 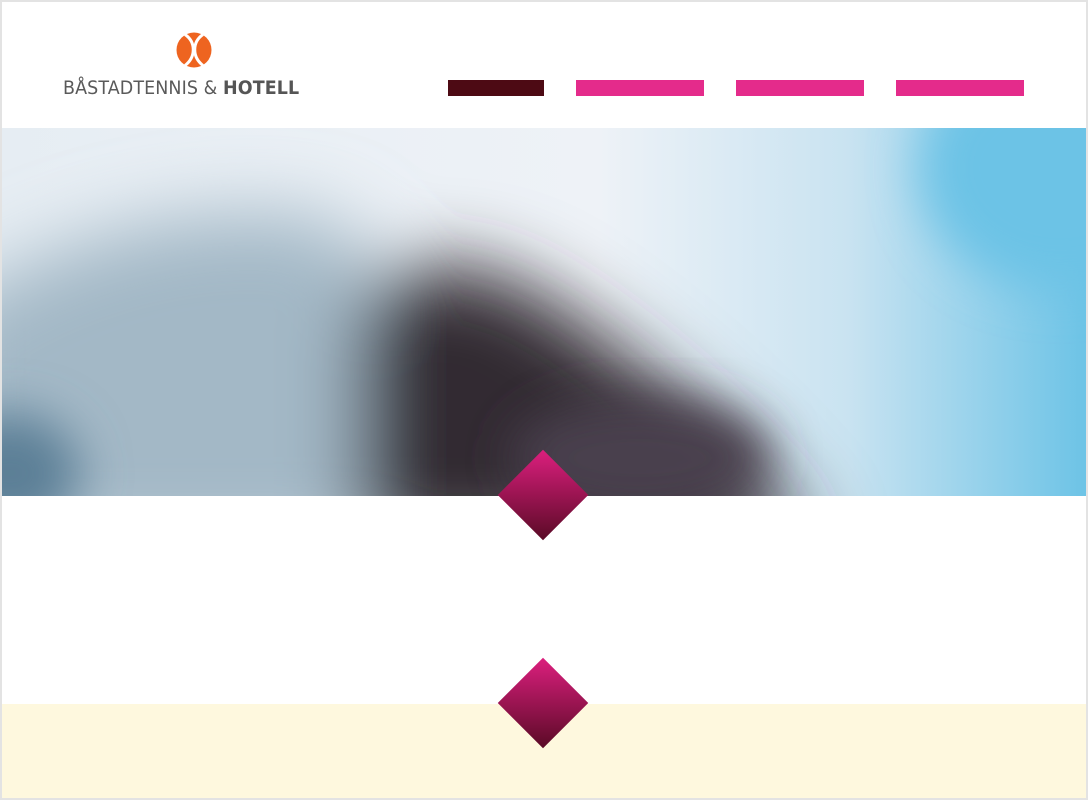 I want to click on brand-name: BÅSTADTENNIS & HOTELL, so click(x=181, y=88).